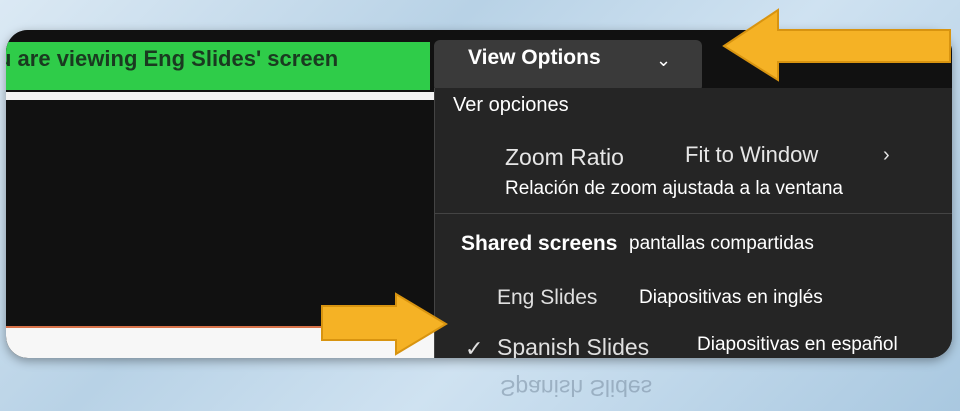 This screenshot has width=960, height=411. What do you see at coordinates (576, 388) in the screenshot?
I see `reflection-text: Spanish Slides` at bounding box center [576, 388].